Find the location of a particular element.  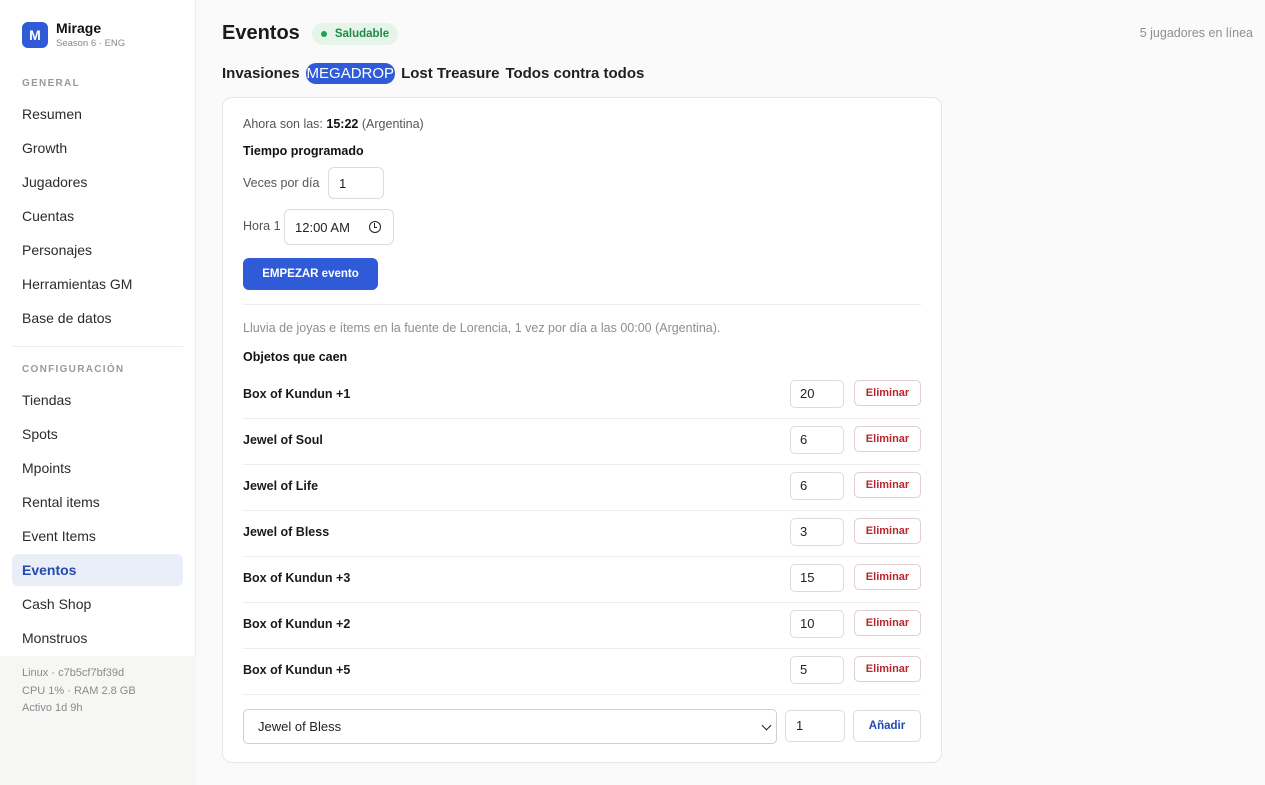

brand: M Mirage Season 6 · ENG is located at coordinates (73, 34).